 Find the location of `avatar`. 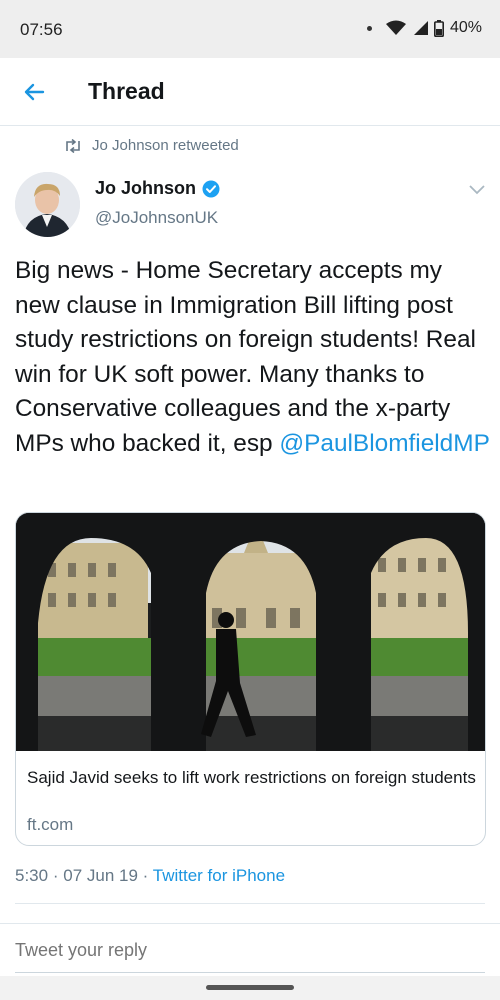

avatar is located at coordinates (47, 204).